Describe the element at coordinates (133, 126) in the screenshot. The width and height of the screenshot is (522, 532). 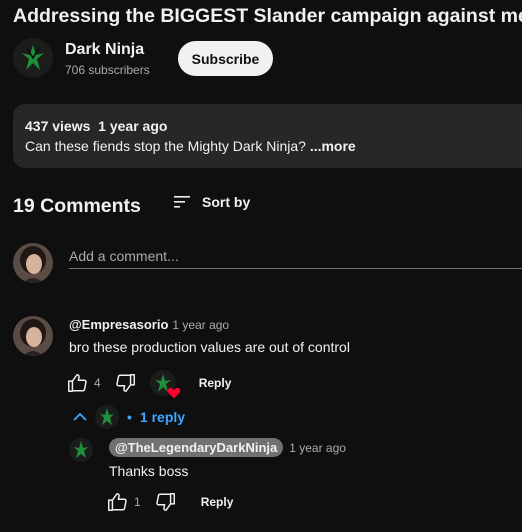
I see `upload-age: 1 year ago` at that location.